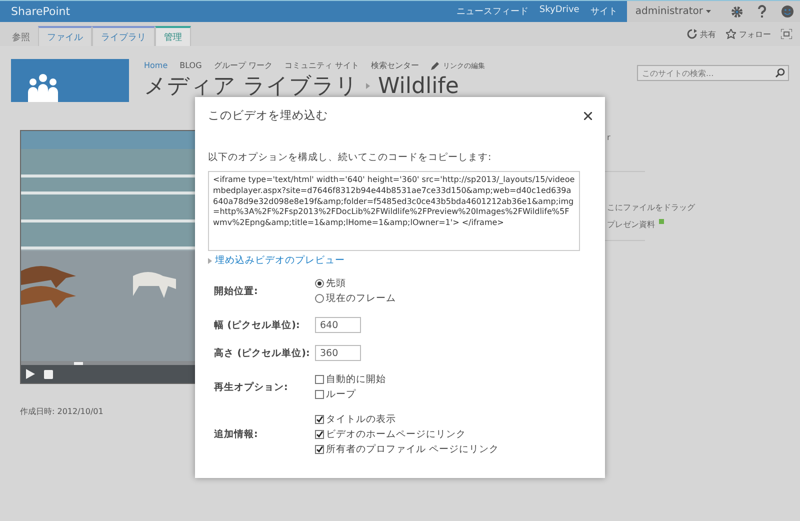 The width and height of the screenshot is (800, 521). Describe the element at coordinates (48, 374) in the screenshot. I see `stop-icon` at that location.